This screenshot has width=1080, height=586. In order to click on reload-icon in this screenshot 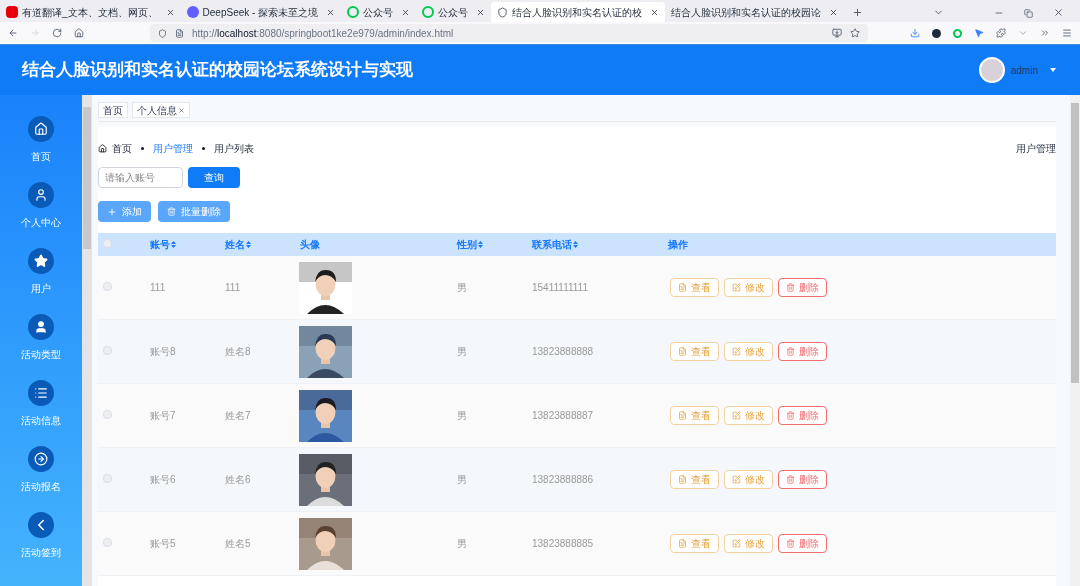, I will do `click(57, 33)`.